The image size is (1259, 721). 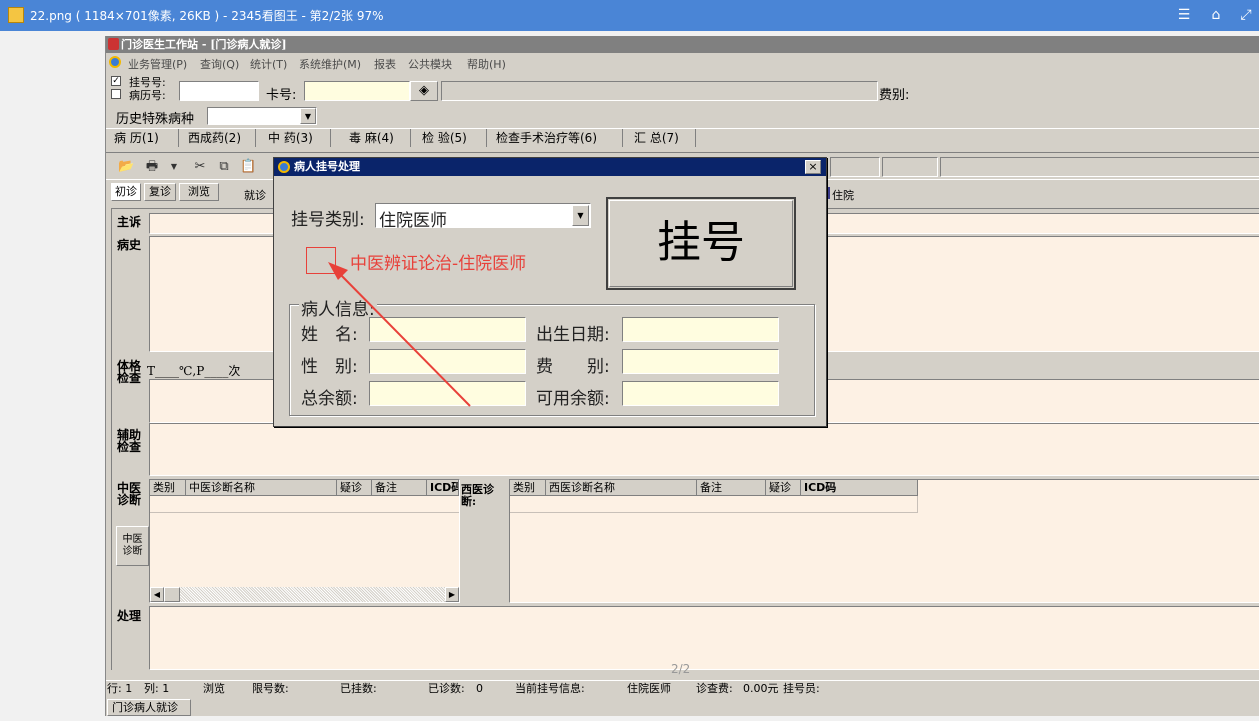 I want to click on annotation-arrow, so click(x=399, y=334).